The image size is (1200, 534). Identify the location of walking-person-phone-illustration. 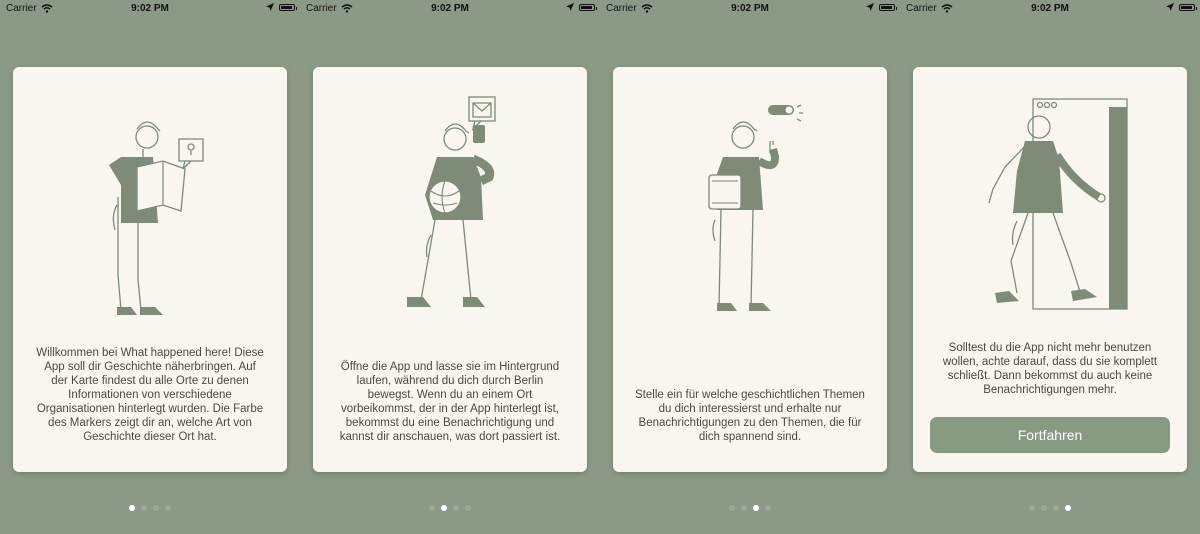
(451, 201).